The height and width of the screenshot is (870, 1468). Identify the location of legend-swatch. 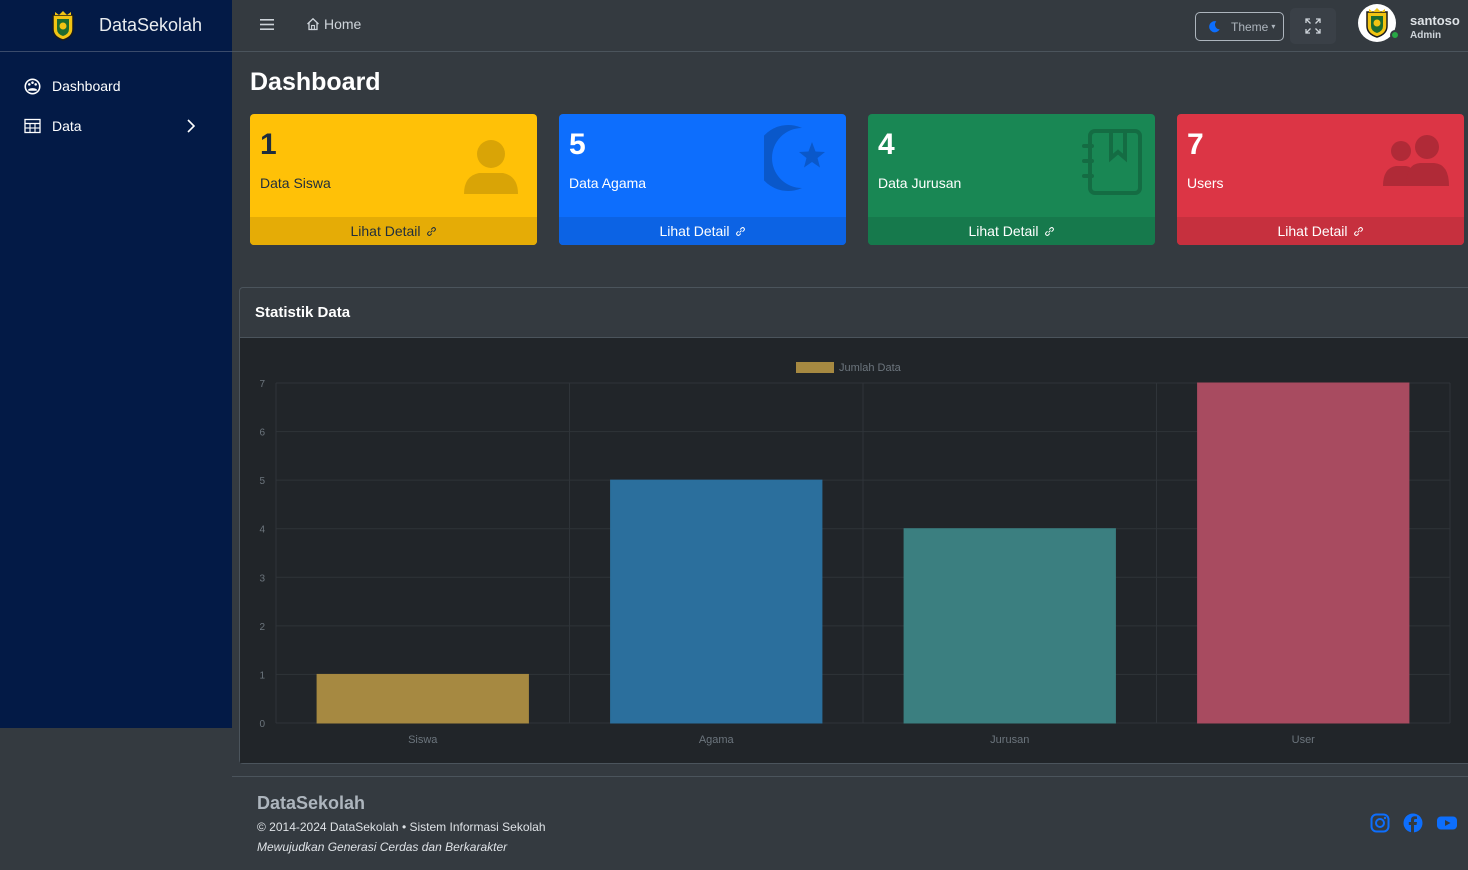
(815, 367).